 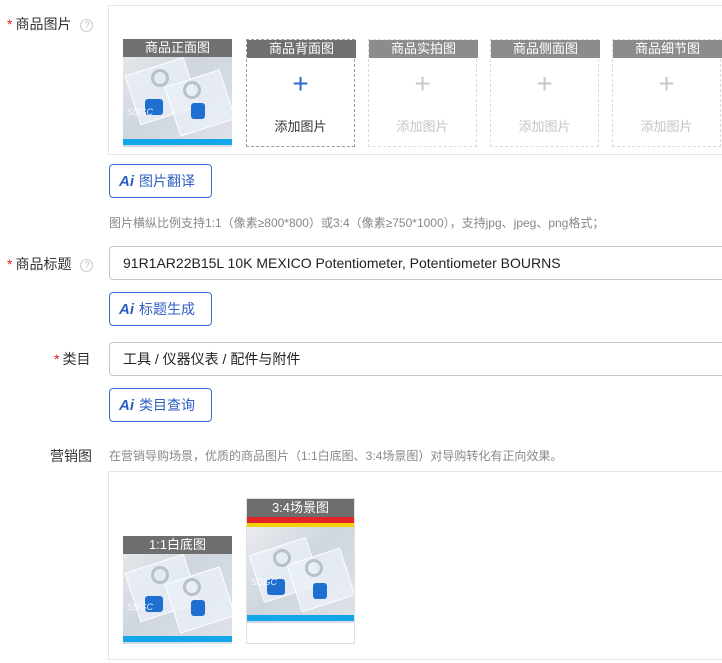 I want to click on product-images-label: * 商品图片?, so click(x=50, y=24).